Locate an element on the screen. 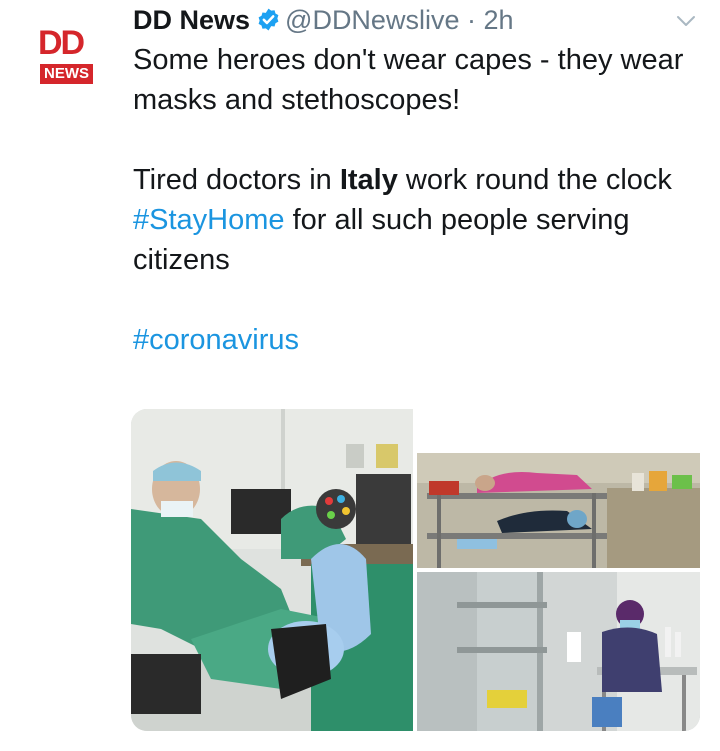 The height and width of the screenshot is (751, 720). tweet-text-line-4: #coronavirus is located at coordinates (413, 340).